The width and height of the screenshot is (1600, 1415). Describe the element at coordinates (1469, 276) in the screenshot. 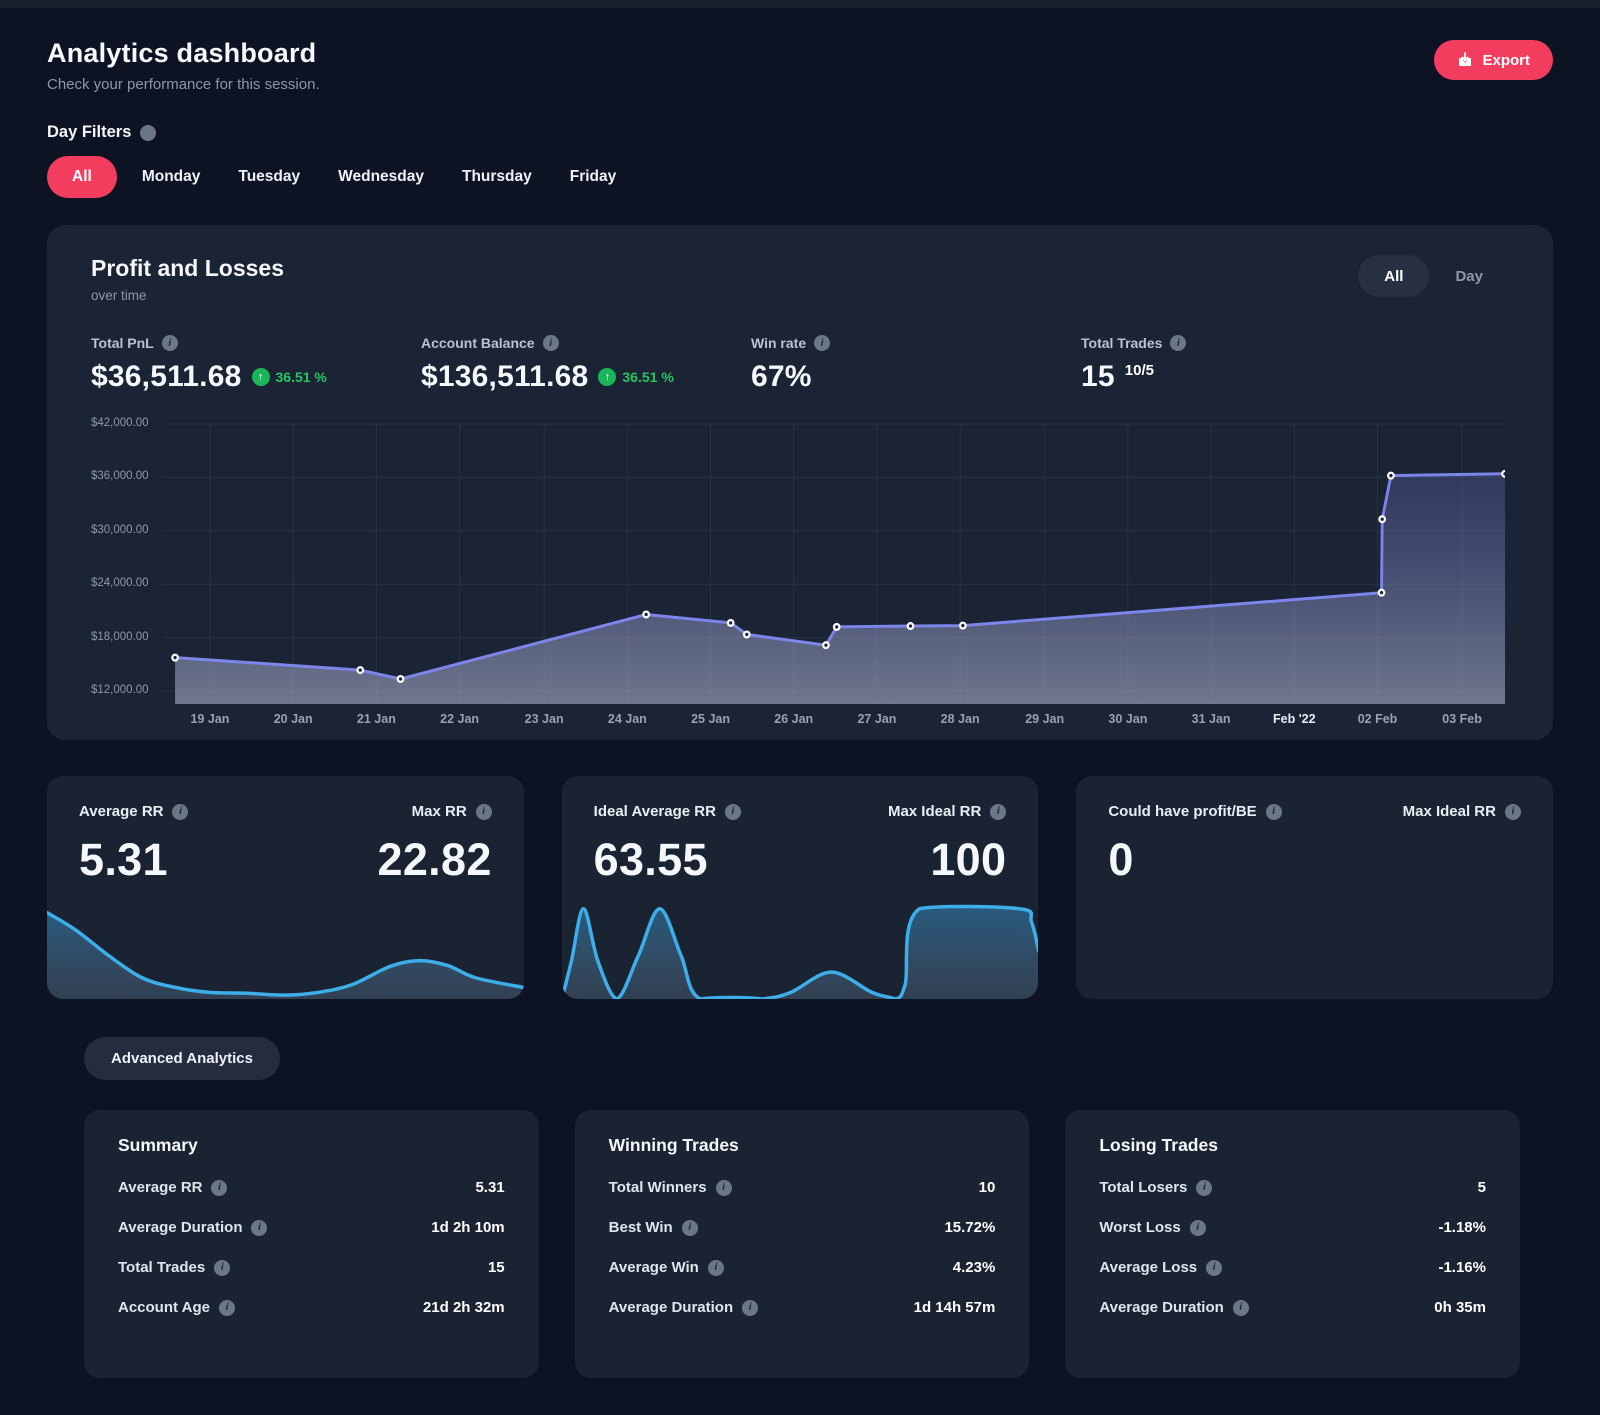

I see `toggle-option-day: Day` at that location.